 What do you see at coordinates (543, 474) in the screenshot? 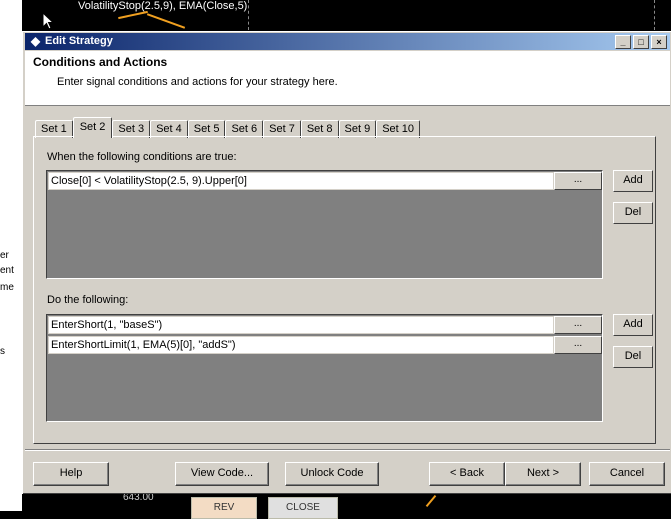
I see `next-button: Next >` at bounding box center [543, 474].